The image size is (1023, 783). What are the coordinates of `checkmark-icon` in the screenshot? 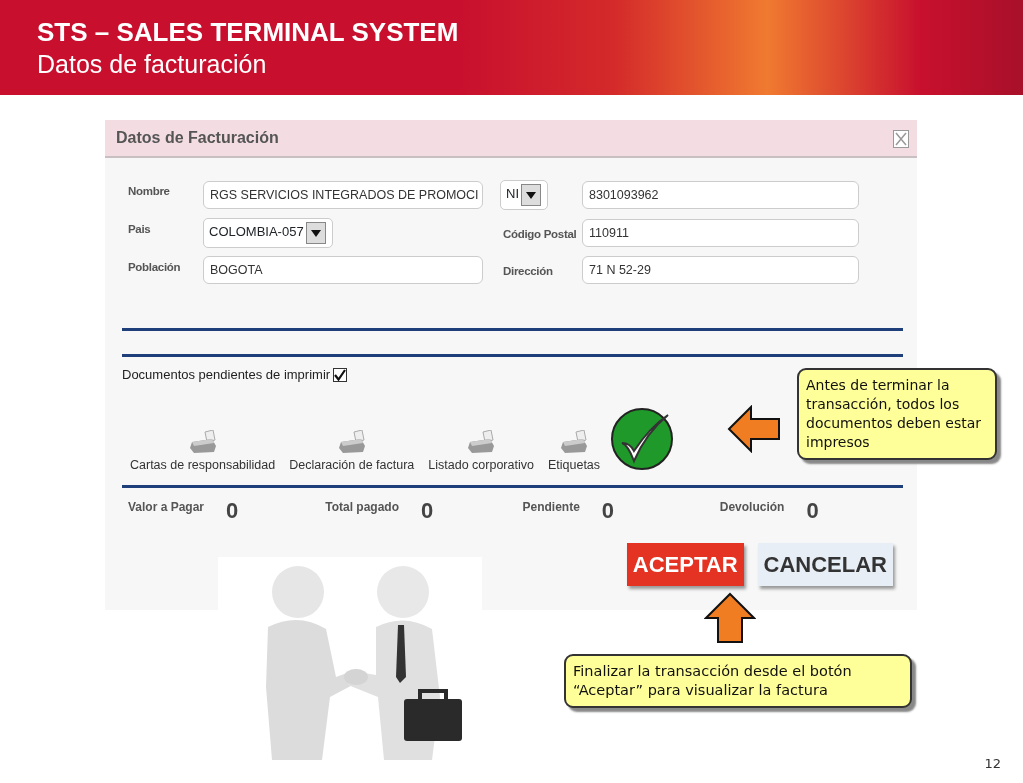 It's located at (642, 438).